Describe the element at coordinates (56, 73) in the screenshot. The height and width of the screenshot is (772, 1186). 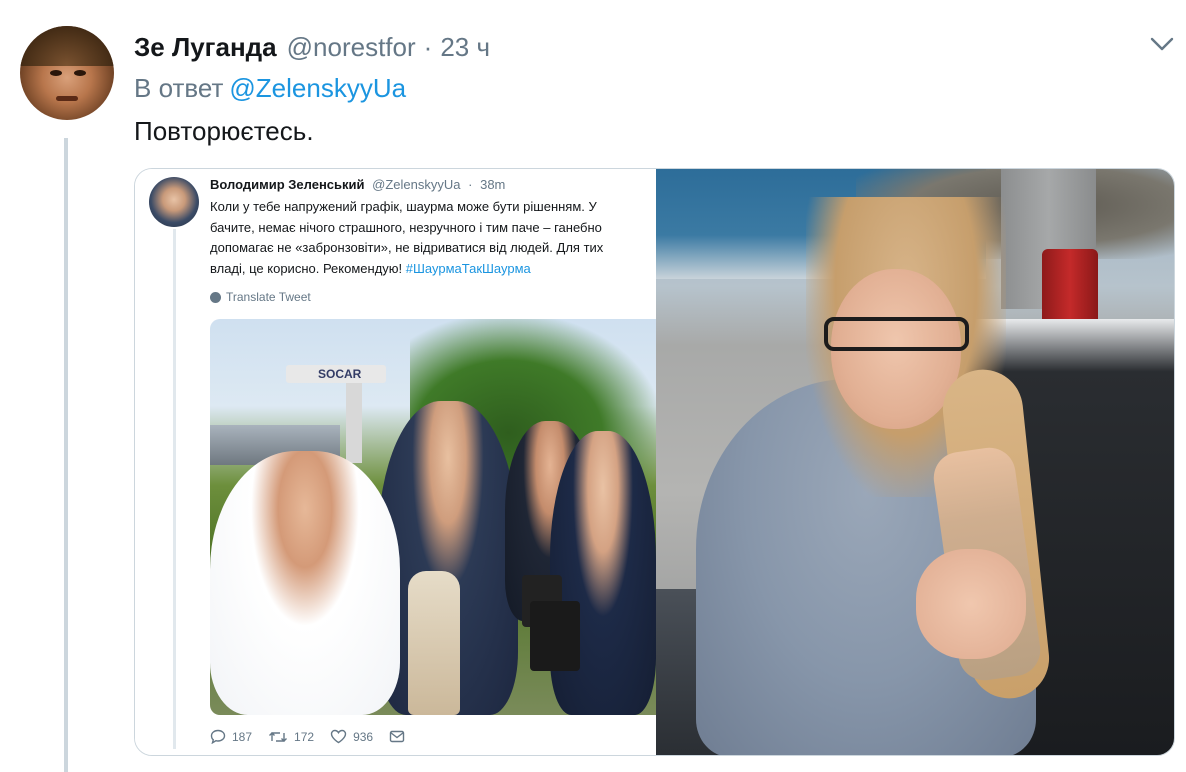
I see `avatar-left-eye` at that location.